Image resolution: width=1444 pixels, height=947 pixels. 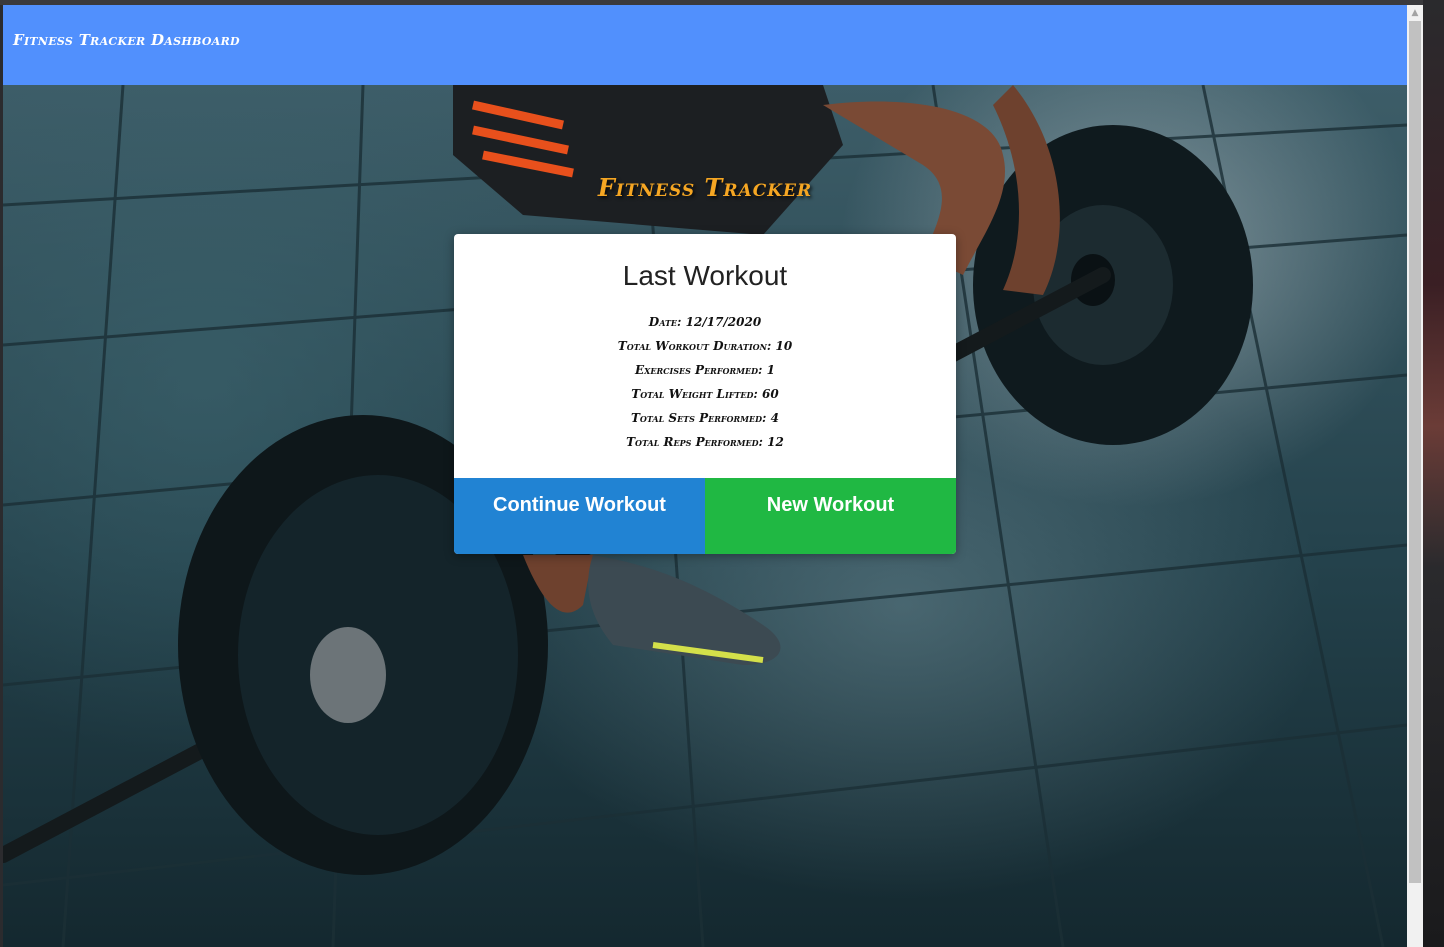 What do you see at coordinates (830, 516) in the screenshot?
I see `new-workout-button: New Workout` at bounding box center [830, 516].